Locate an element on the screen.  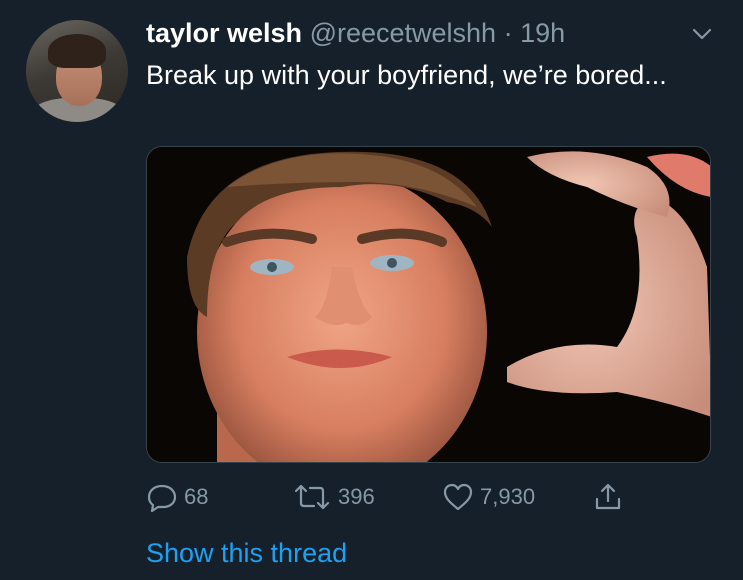
reply-count: 68 is located at coordinates (196, 496).